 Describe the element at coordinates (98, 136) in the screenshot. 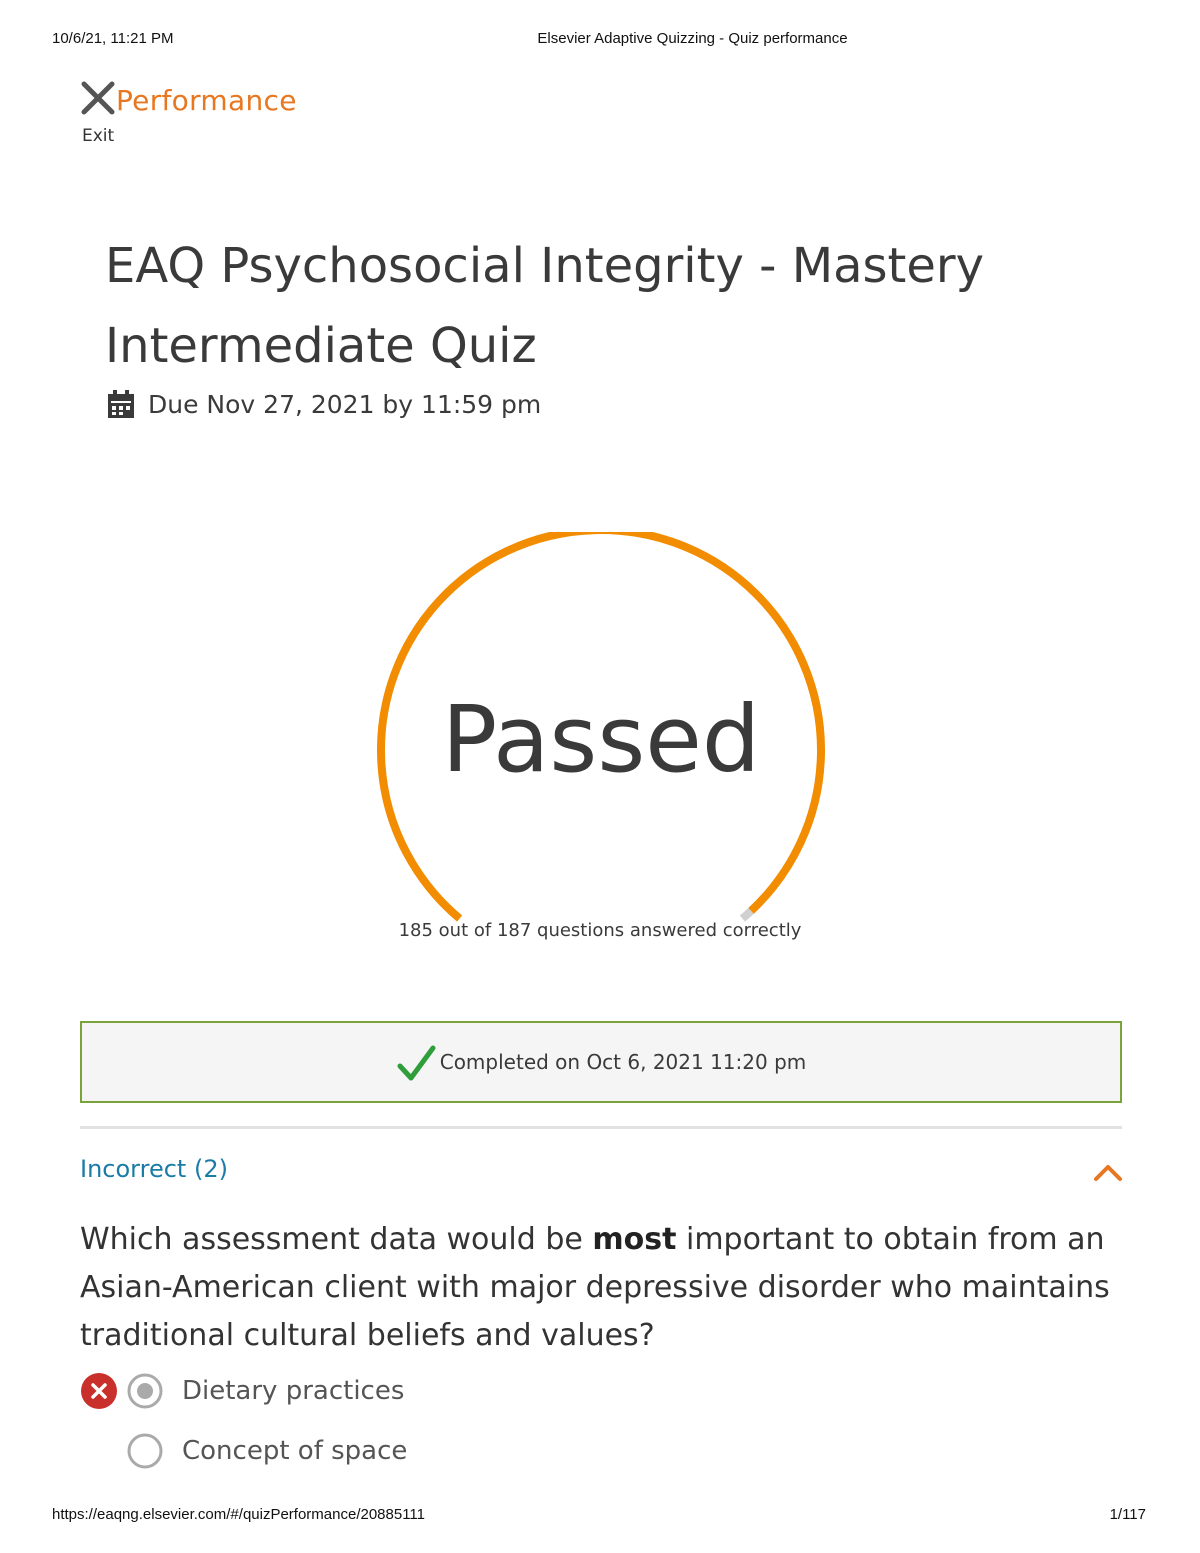

I see `exit-label: Exit` at that location.